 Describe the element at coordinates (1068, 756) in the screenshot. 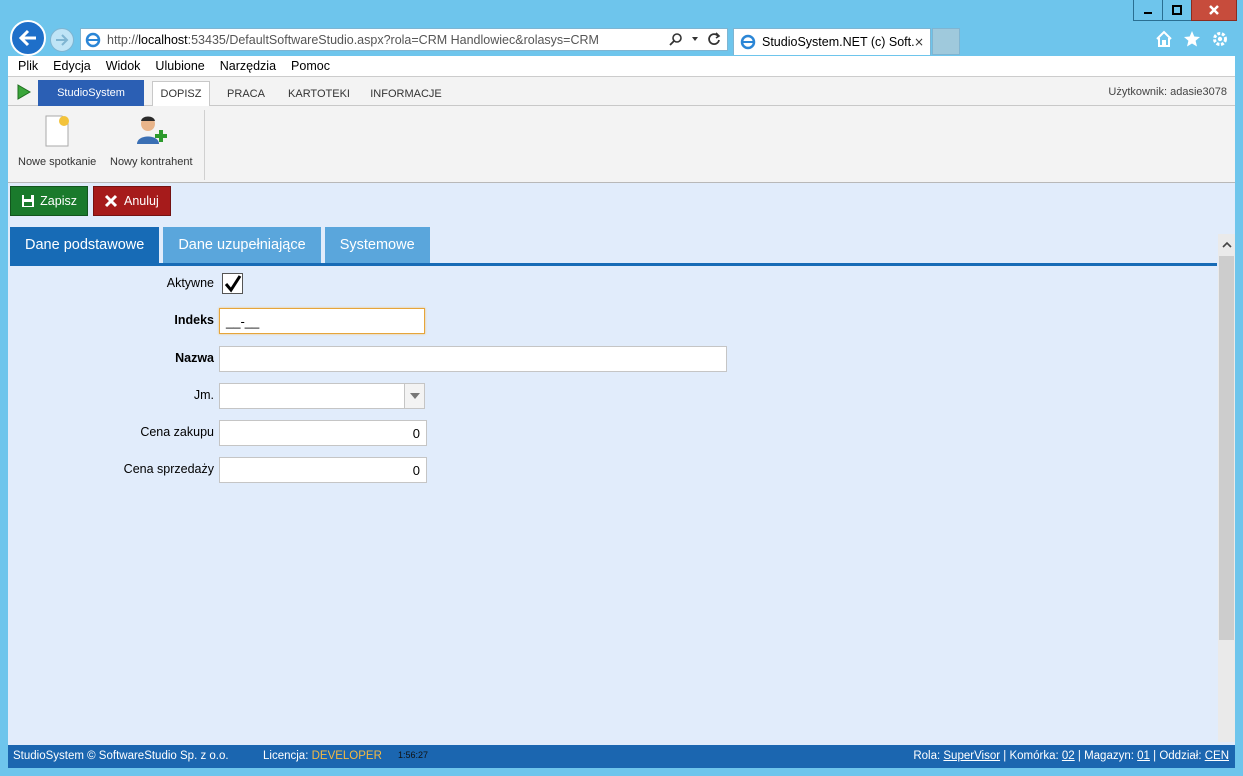

I see `cell-link: 02` at that location.